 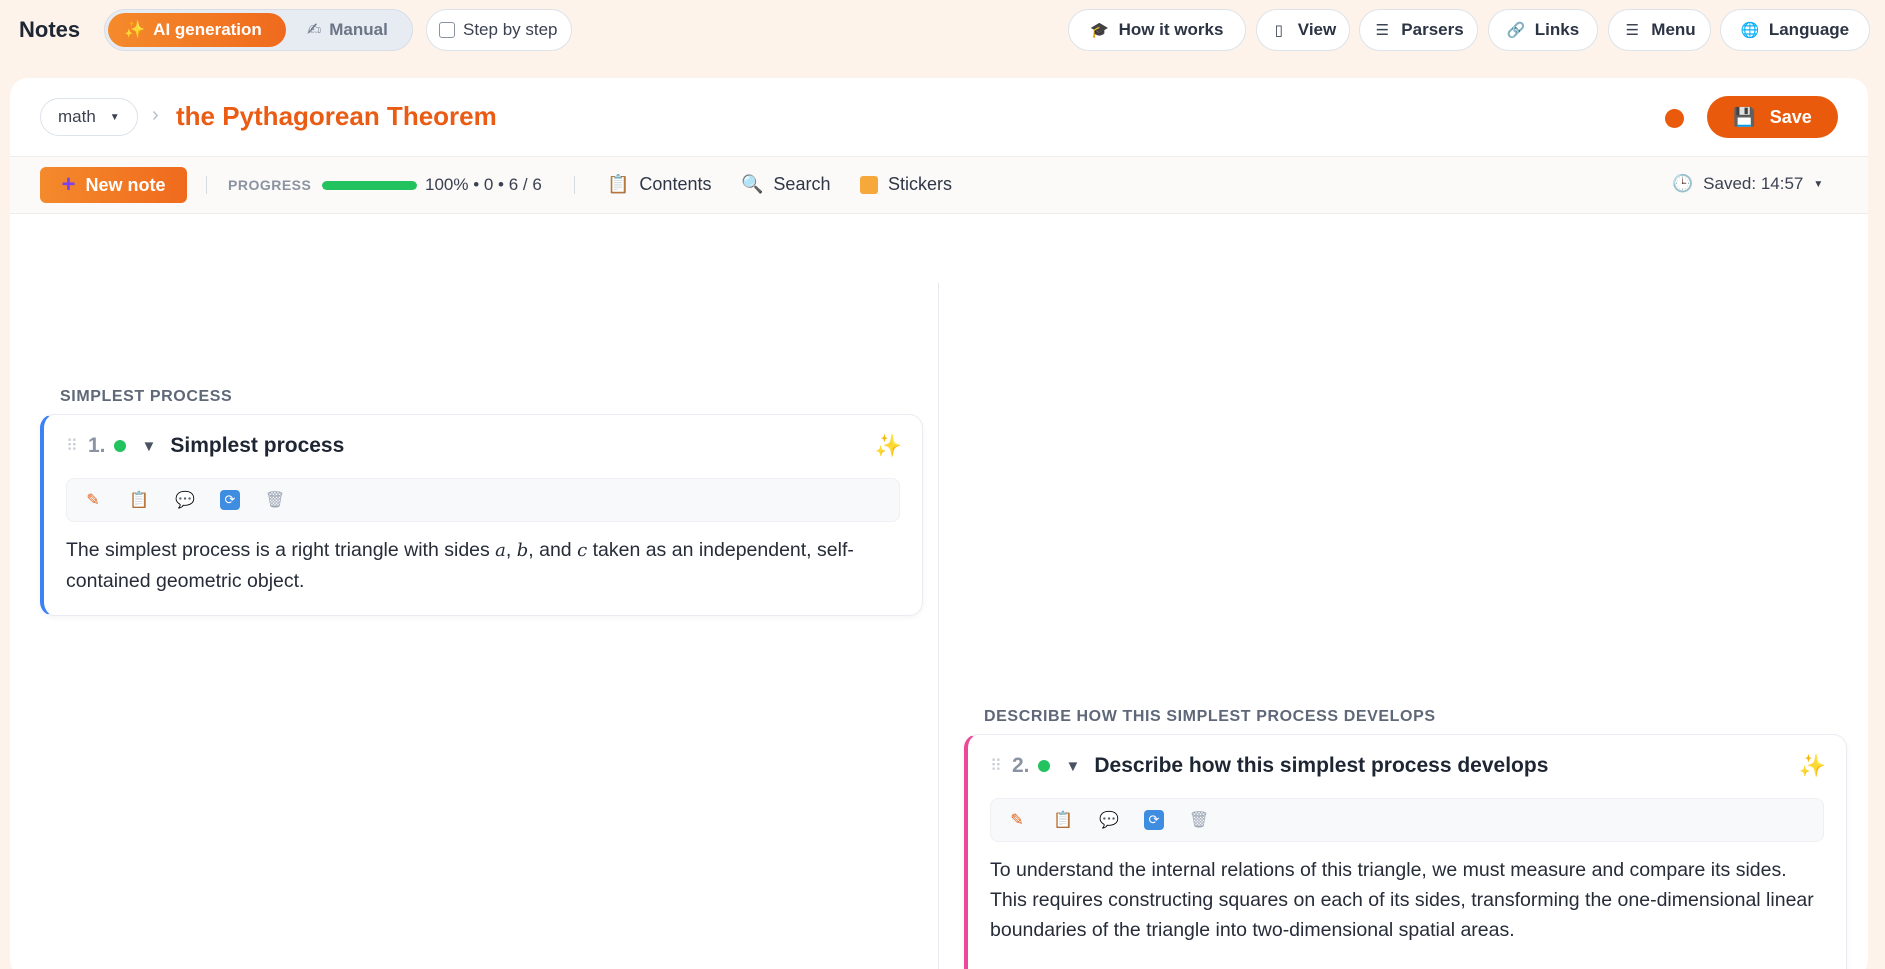 What do you see at coordinates (483, 184) in the screenshot?
I see `progress-text: 100% • 0 • 6 / 6` at bounding box center [483, 184].